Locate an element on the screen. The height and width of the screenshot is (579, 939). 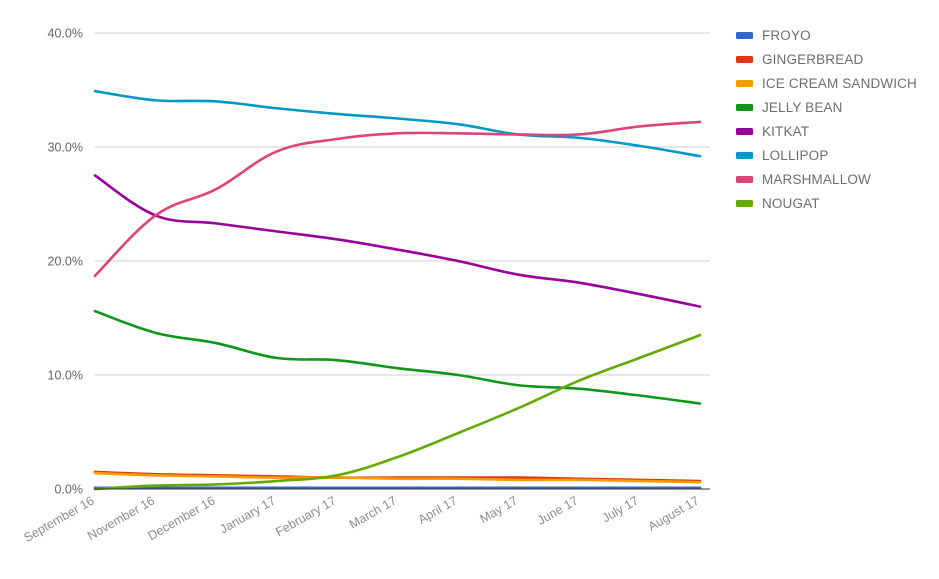
legend-item-label: KITKAT is located at coordinates (786, 131).